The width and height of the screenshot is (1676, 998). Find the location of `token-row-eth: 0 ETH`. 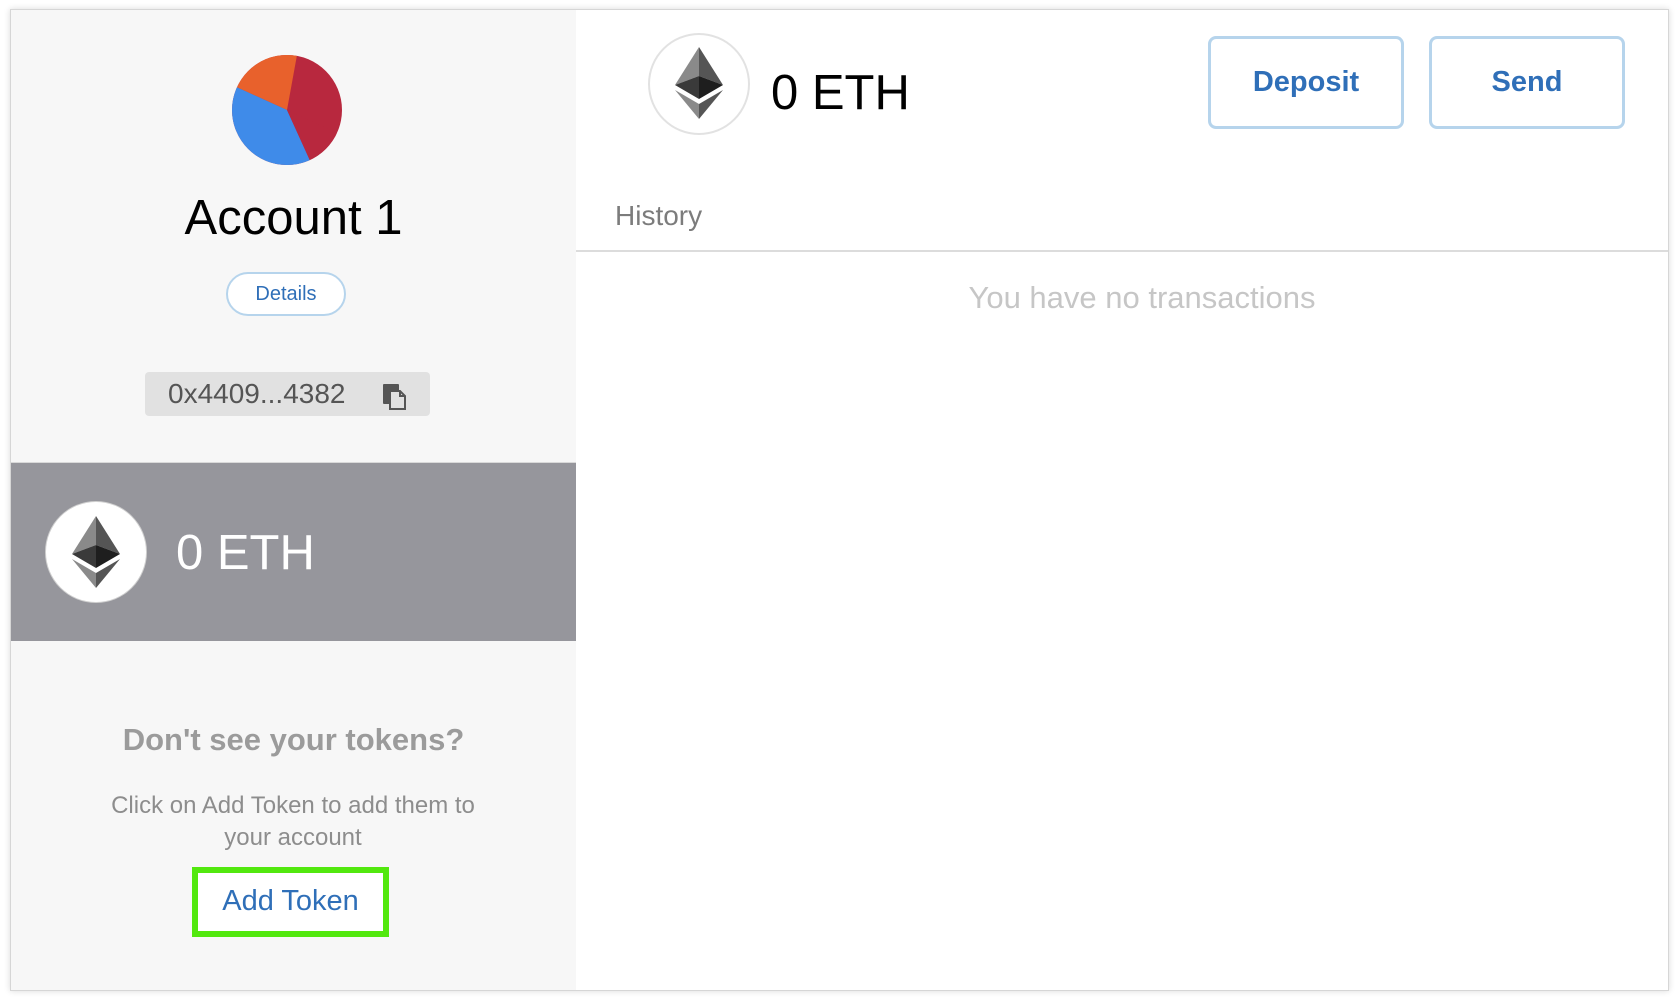

token-row-eth: 0 ETH is located at coordinates (293, 552).